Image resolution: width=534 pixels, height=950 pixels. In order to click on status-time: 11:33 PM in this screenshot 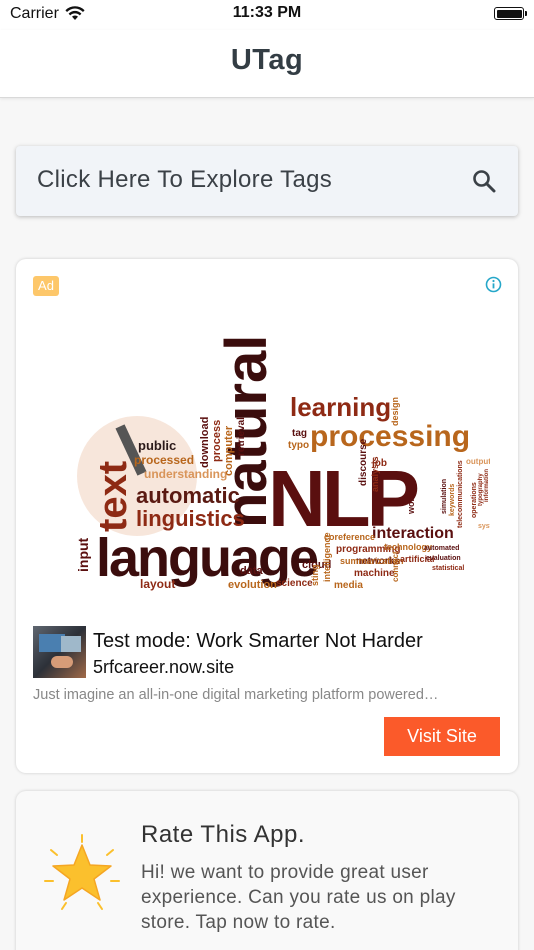, I will do `click(267, 12)`.